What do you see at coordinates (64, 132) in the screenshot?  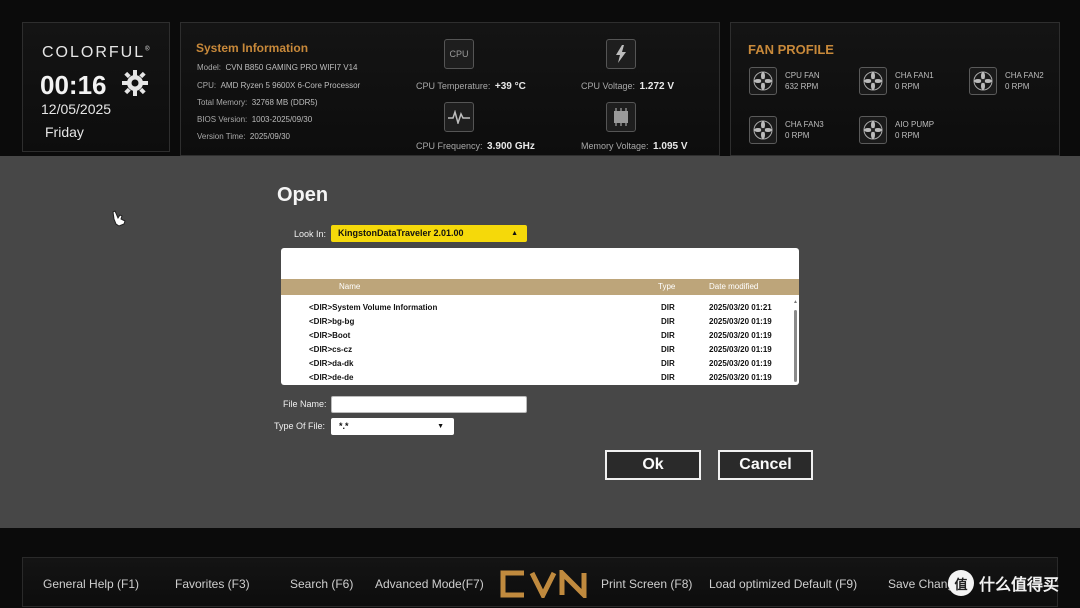 I see `clock-day: Friday` at bounding box center [64, 132].